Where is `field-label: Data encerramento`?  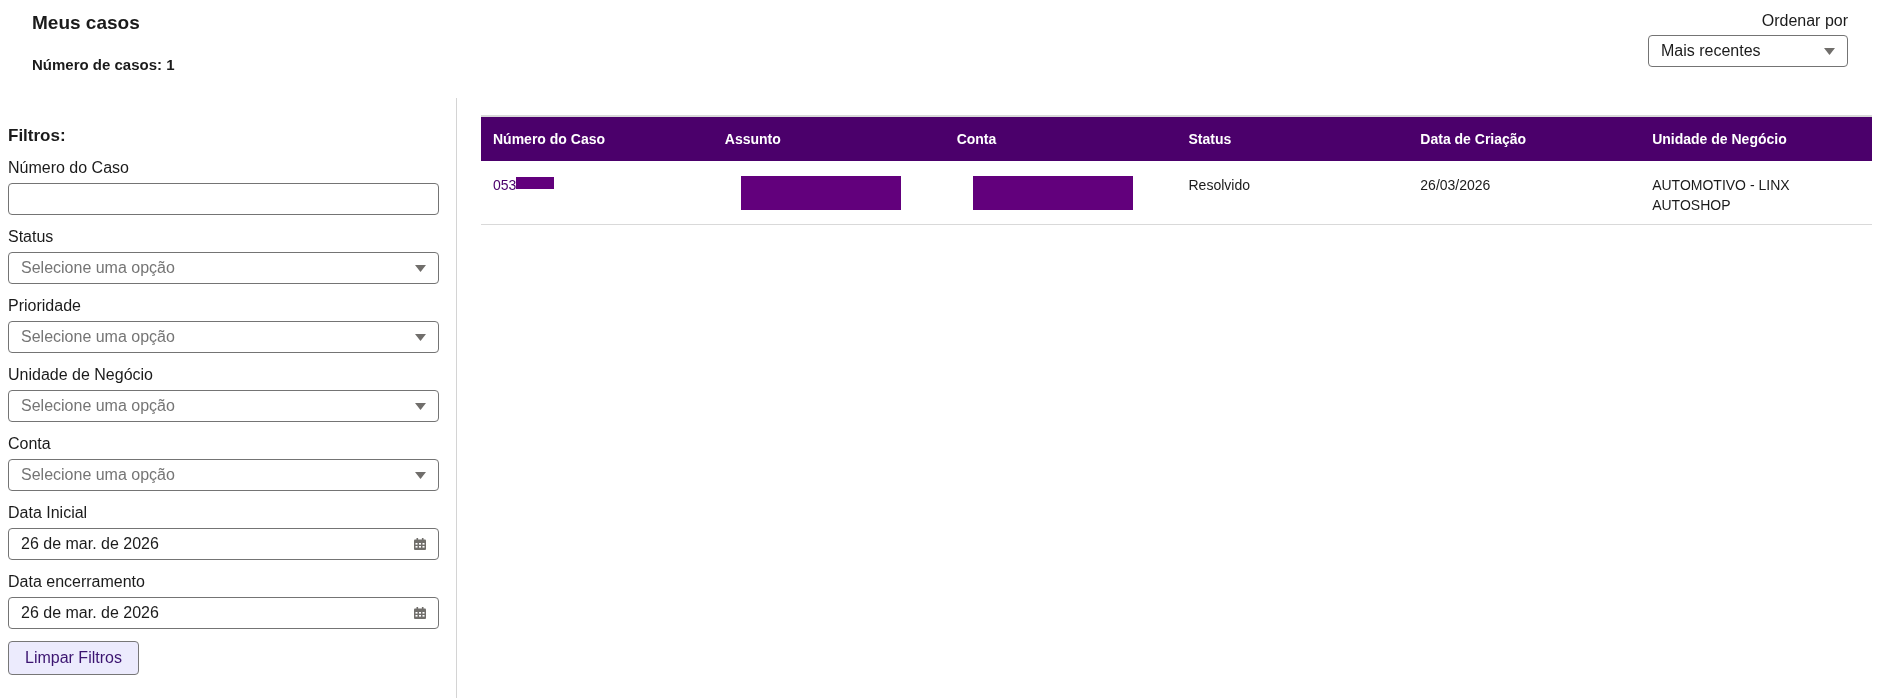
field-label: Data encerramento is located at coordinates (77, 582).